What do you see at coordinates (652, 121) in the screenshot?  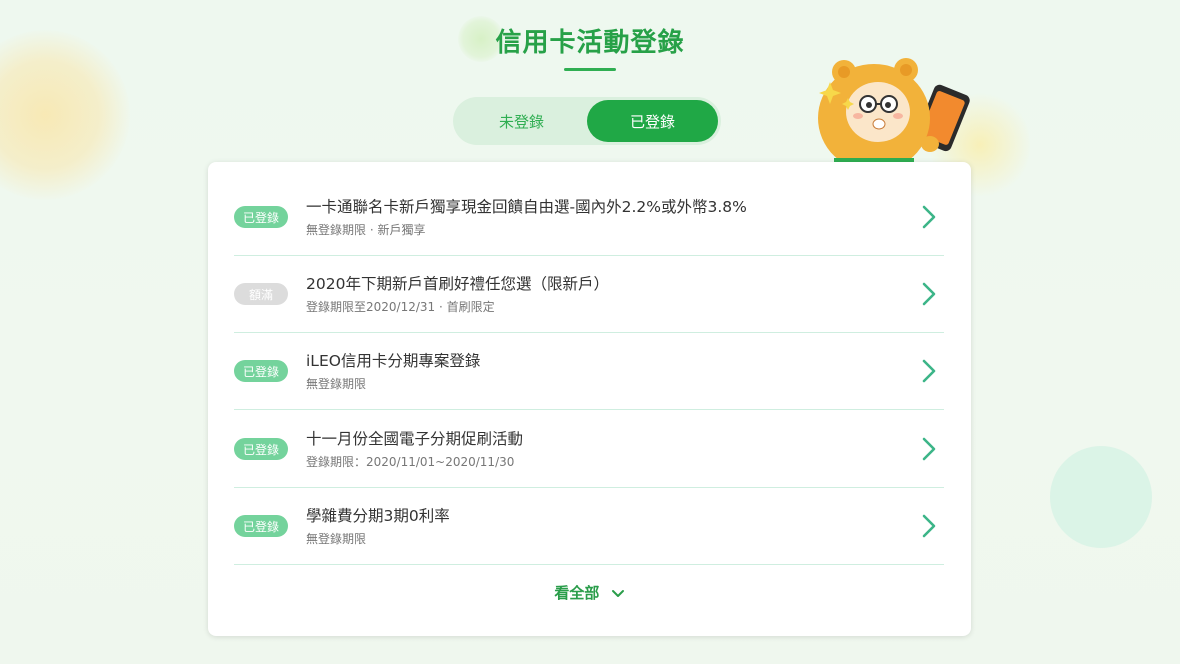 I see `tab-registered: 已登錄` at bounding box center [652, 121].